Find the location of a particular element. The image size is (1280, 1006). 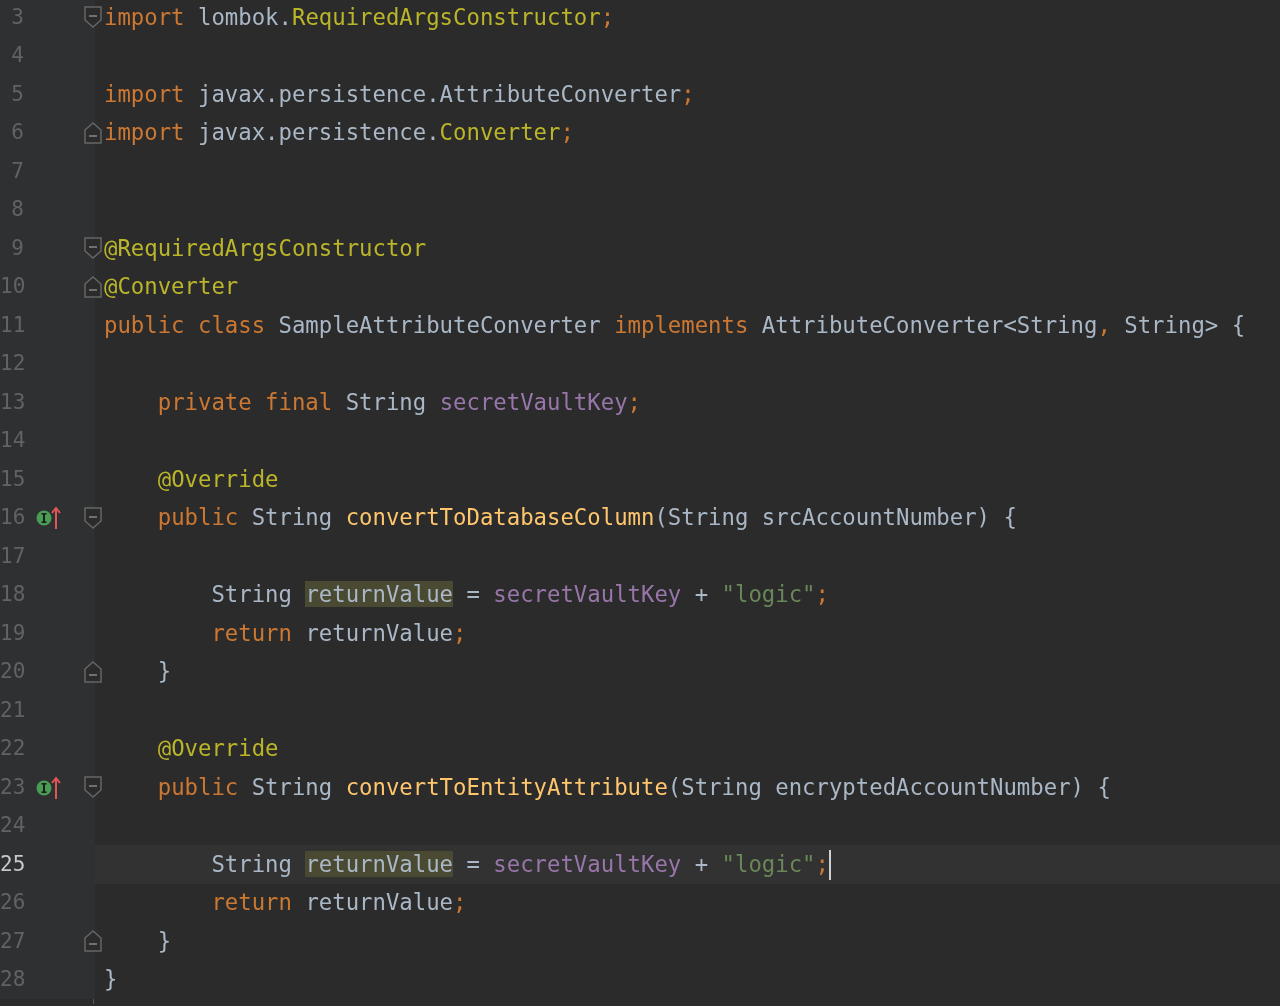

code-line: import javax.persistence.AttributeConverter; is located at coordinates (399, 94).